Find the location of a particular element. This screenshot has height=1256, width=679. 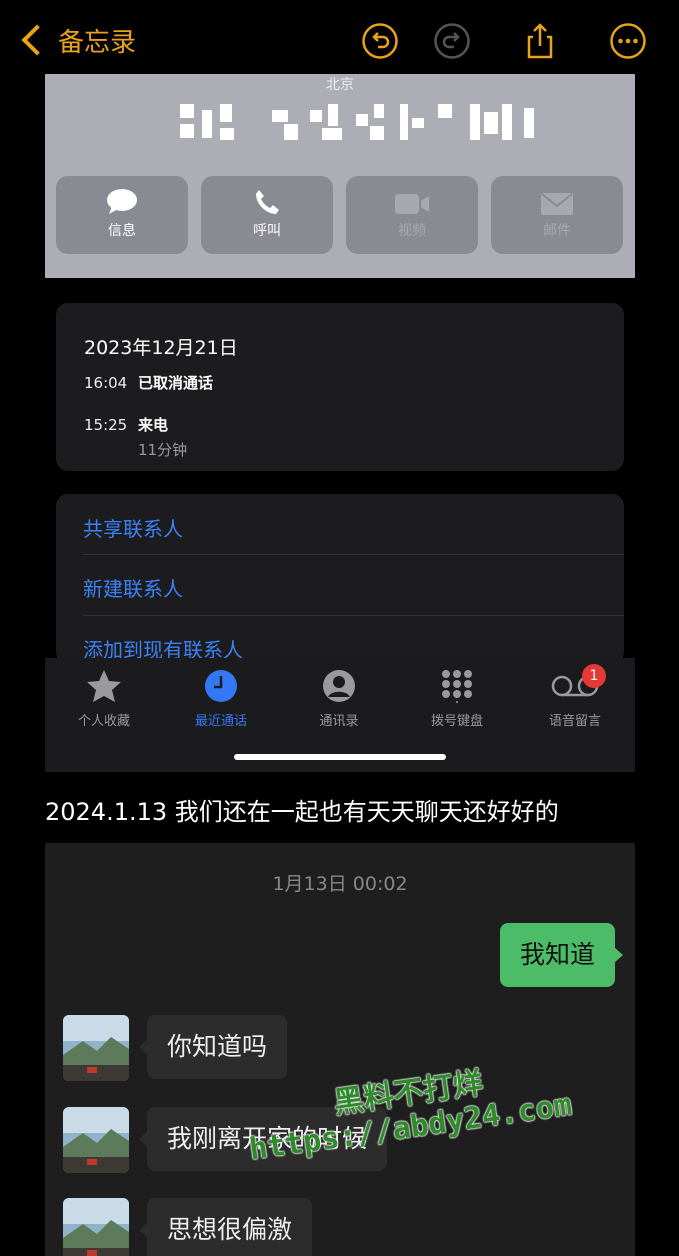

notes-toolbar: 备忘录 is located at coordinates (339, 39).